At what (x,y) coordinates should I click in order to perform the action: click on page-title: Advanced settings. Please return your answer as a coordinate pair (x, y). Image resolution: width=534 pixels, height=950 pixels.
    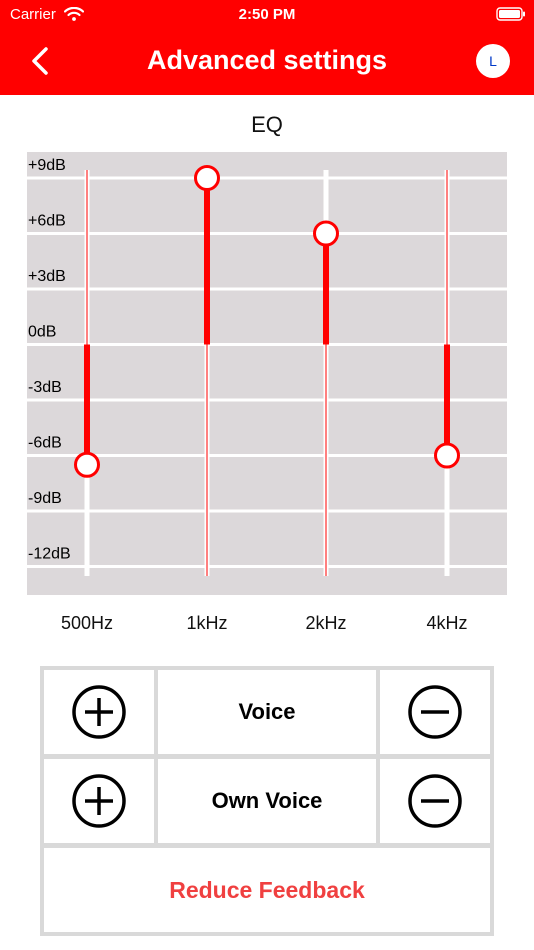
    Looking at the image, I should click on (267, 60).